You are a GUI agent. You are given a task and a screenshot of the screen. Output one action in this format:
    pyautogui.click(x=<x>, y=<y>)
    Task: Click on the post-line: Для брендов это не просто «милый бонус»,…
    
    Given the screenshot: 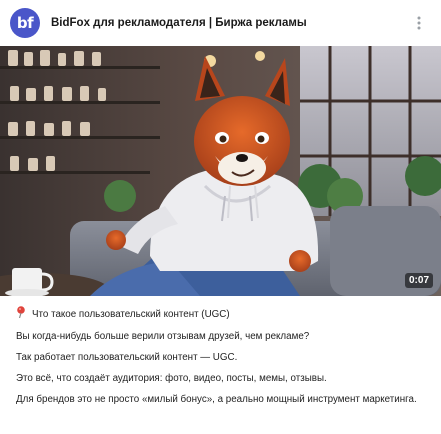 What is the action you would take?
    pyautogui.click(x=216, y=399)
    